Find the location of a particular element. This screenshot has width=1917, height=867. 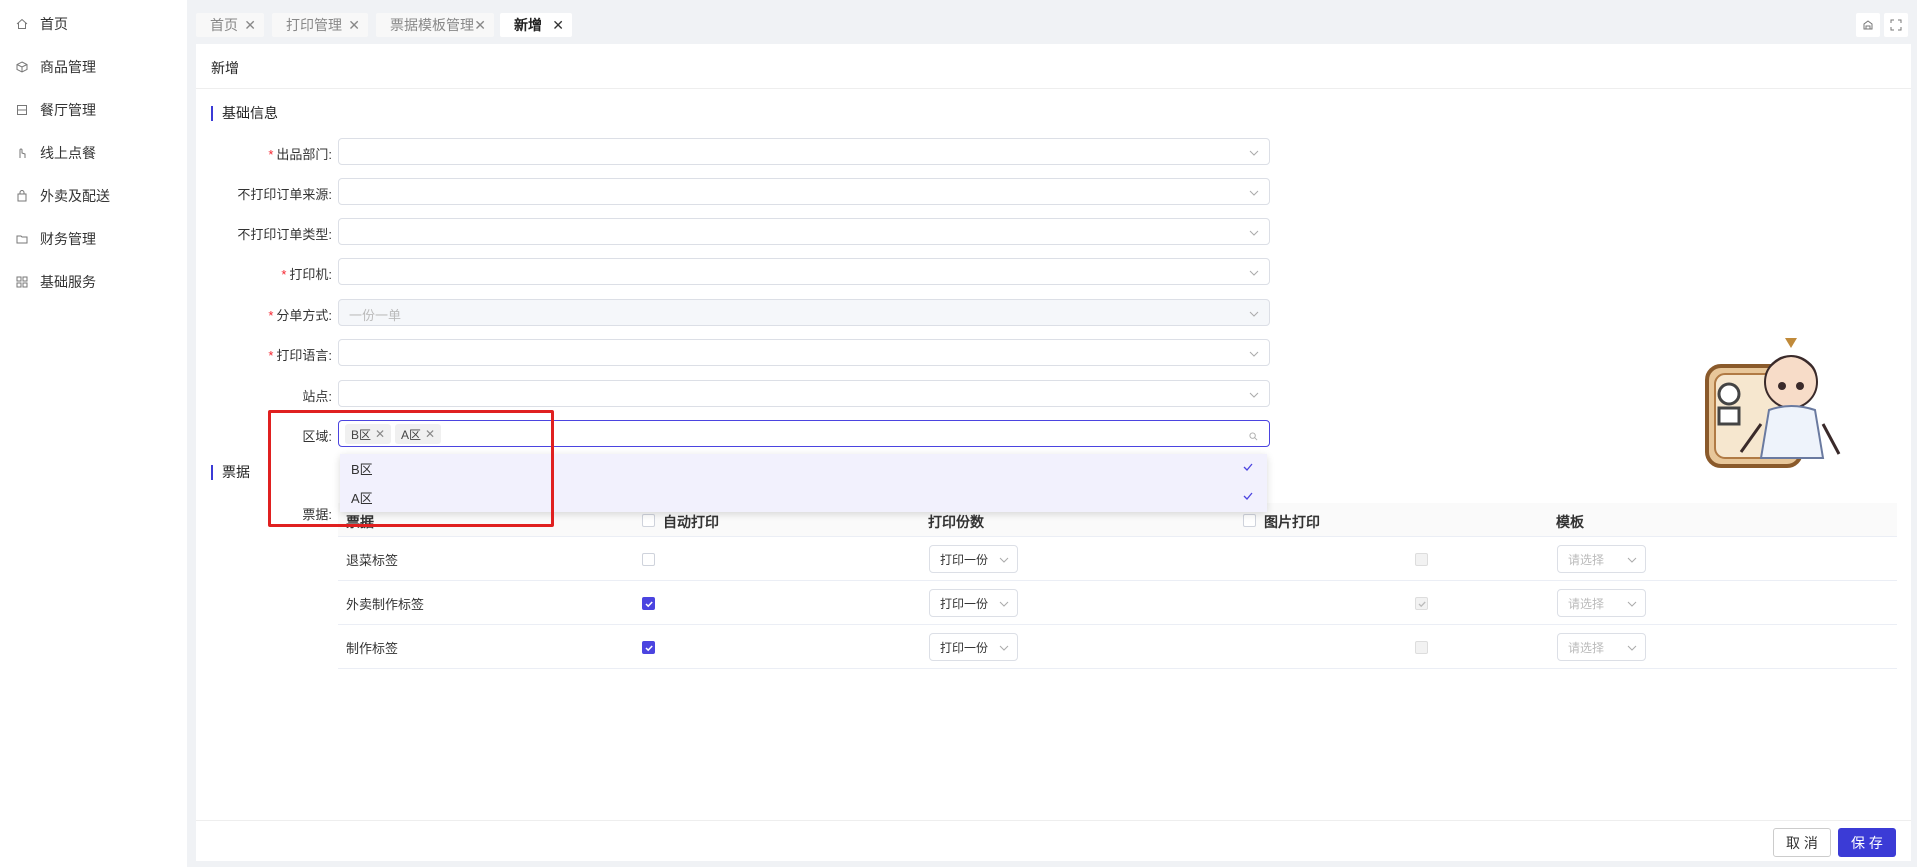

tab-bar: 首页 ✕ 打印管理 ✕ 票据模板管理 ✕ 新增 ✕ is located at coordinates (1053, 26).